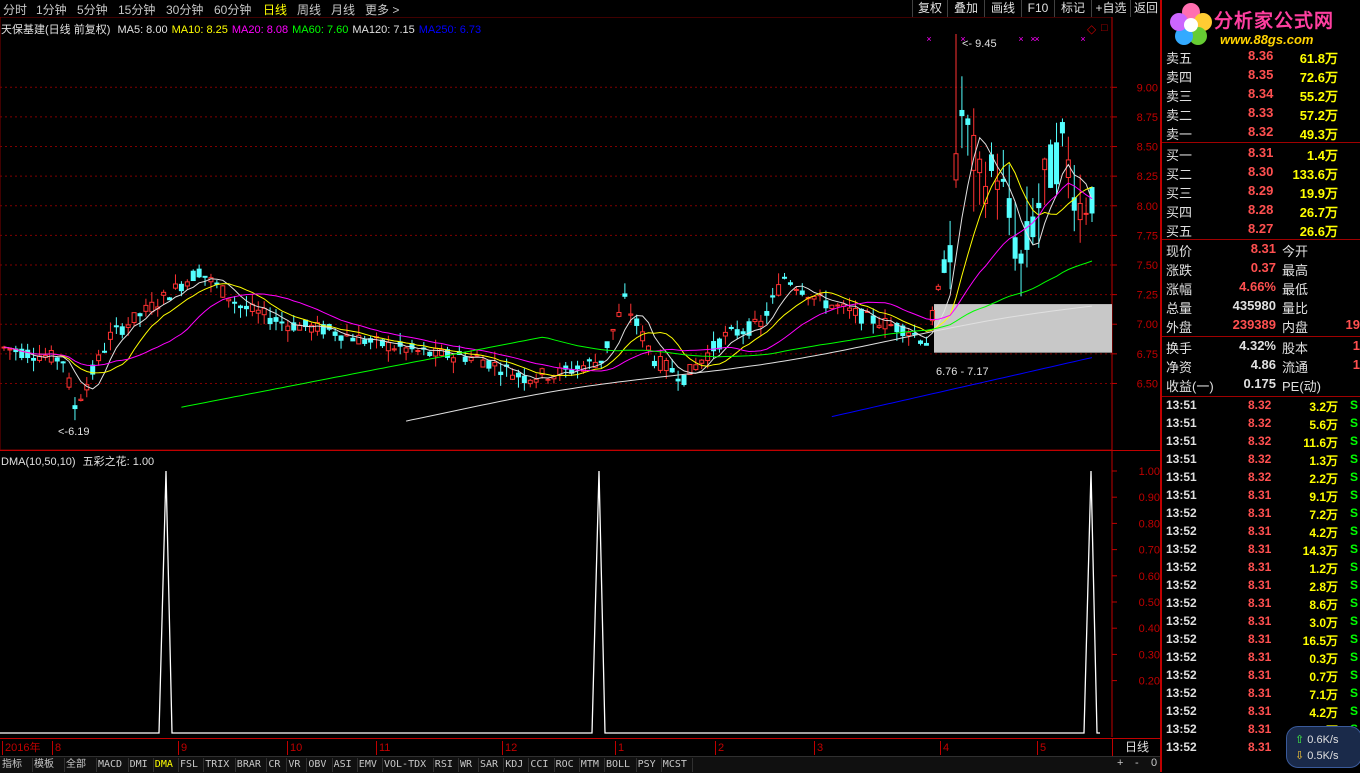 Image resolution: width=1360 pixels, height=773 pixels. What do you see at coordinates (1263, 76) in the screenshot?
I see `ask-row: 卖四 8.35 72.6万` at bounding box center [1263, 76].